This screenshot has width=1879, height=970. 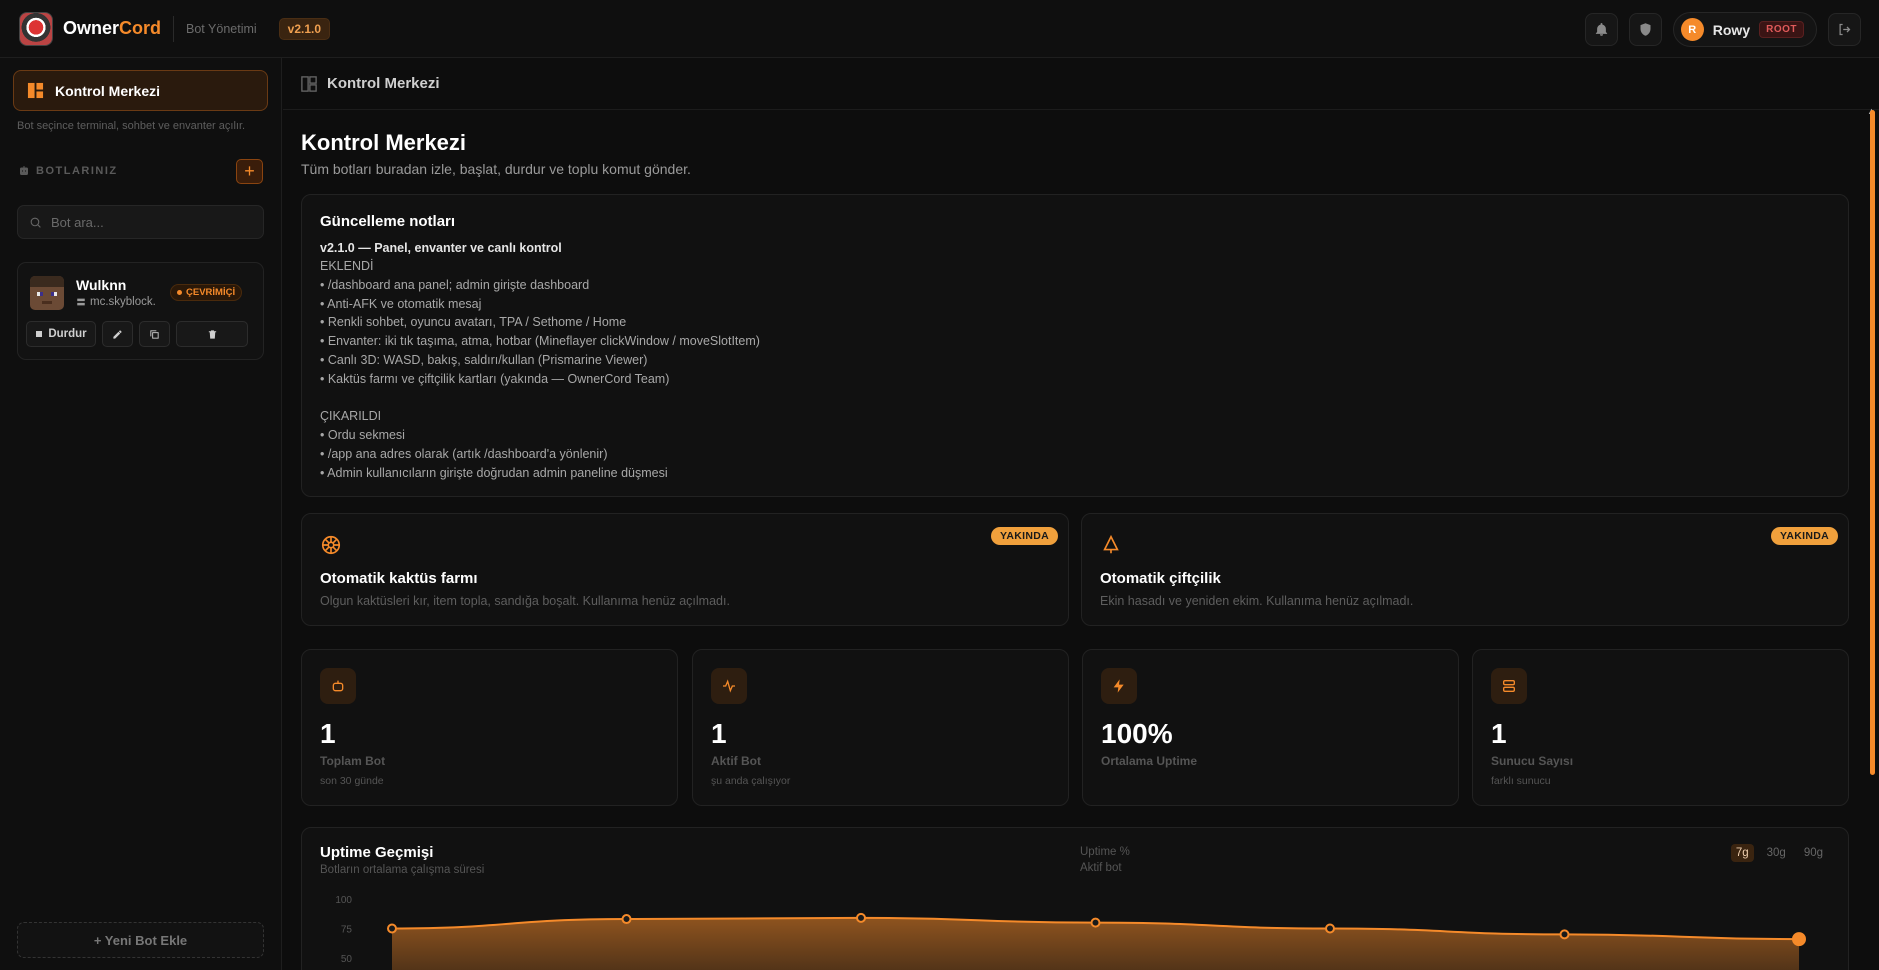 I want to click on stop-button: Durdur, so click(x=61, y=334).